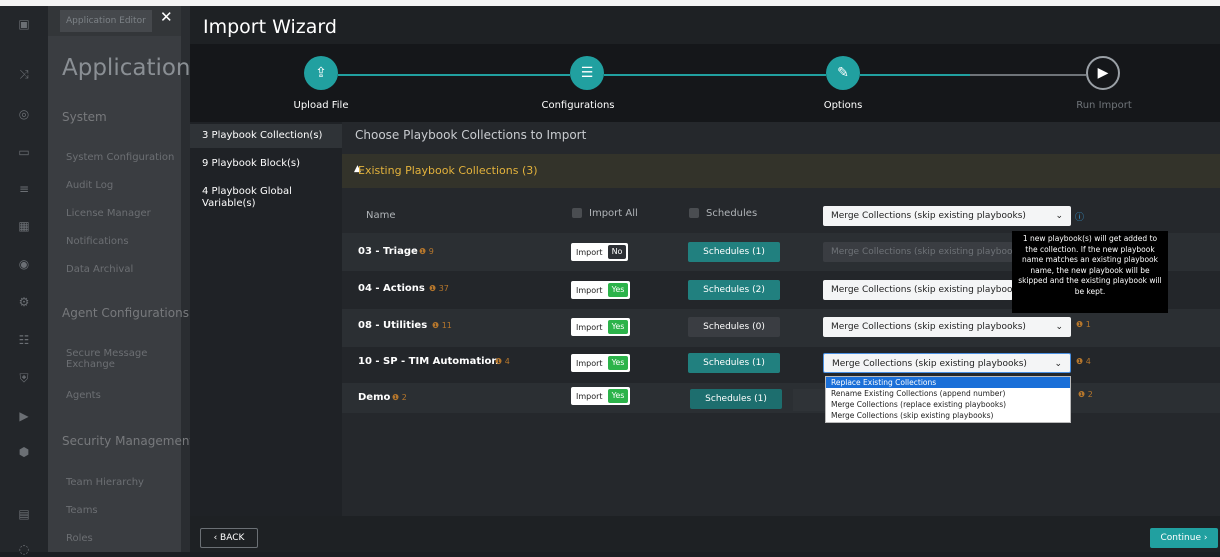 The width and height of the screenshot is (1220, 557). I want to click on step-configurations: ☰, so click(587, 73).